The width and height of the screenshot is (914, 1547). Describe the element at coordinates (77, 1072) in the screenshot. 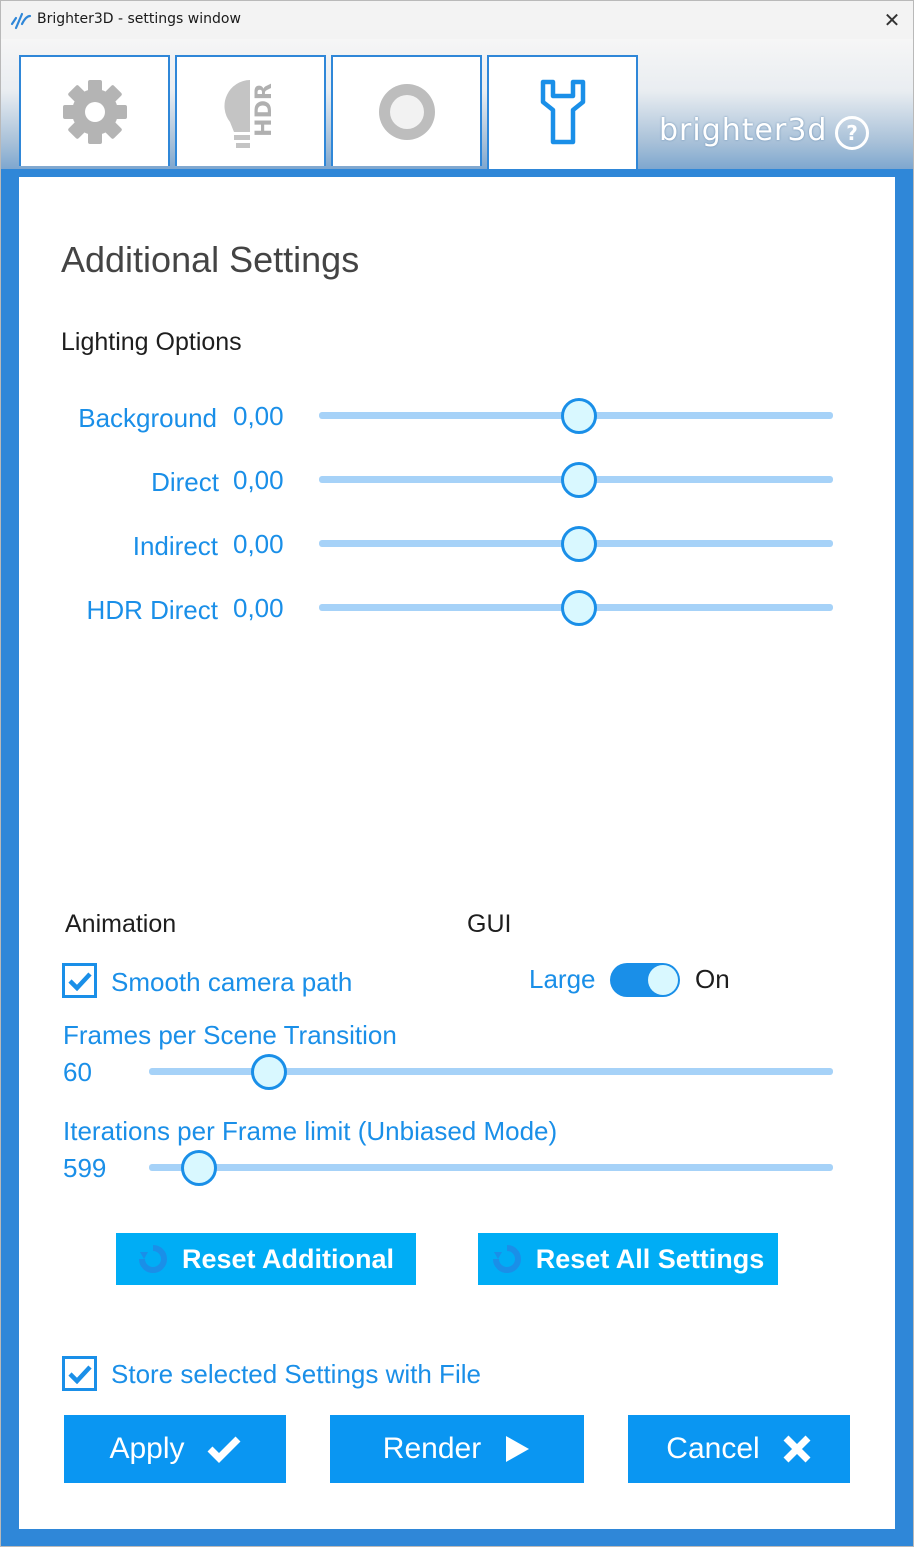

I see `frames-value: 60` at that location.